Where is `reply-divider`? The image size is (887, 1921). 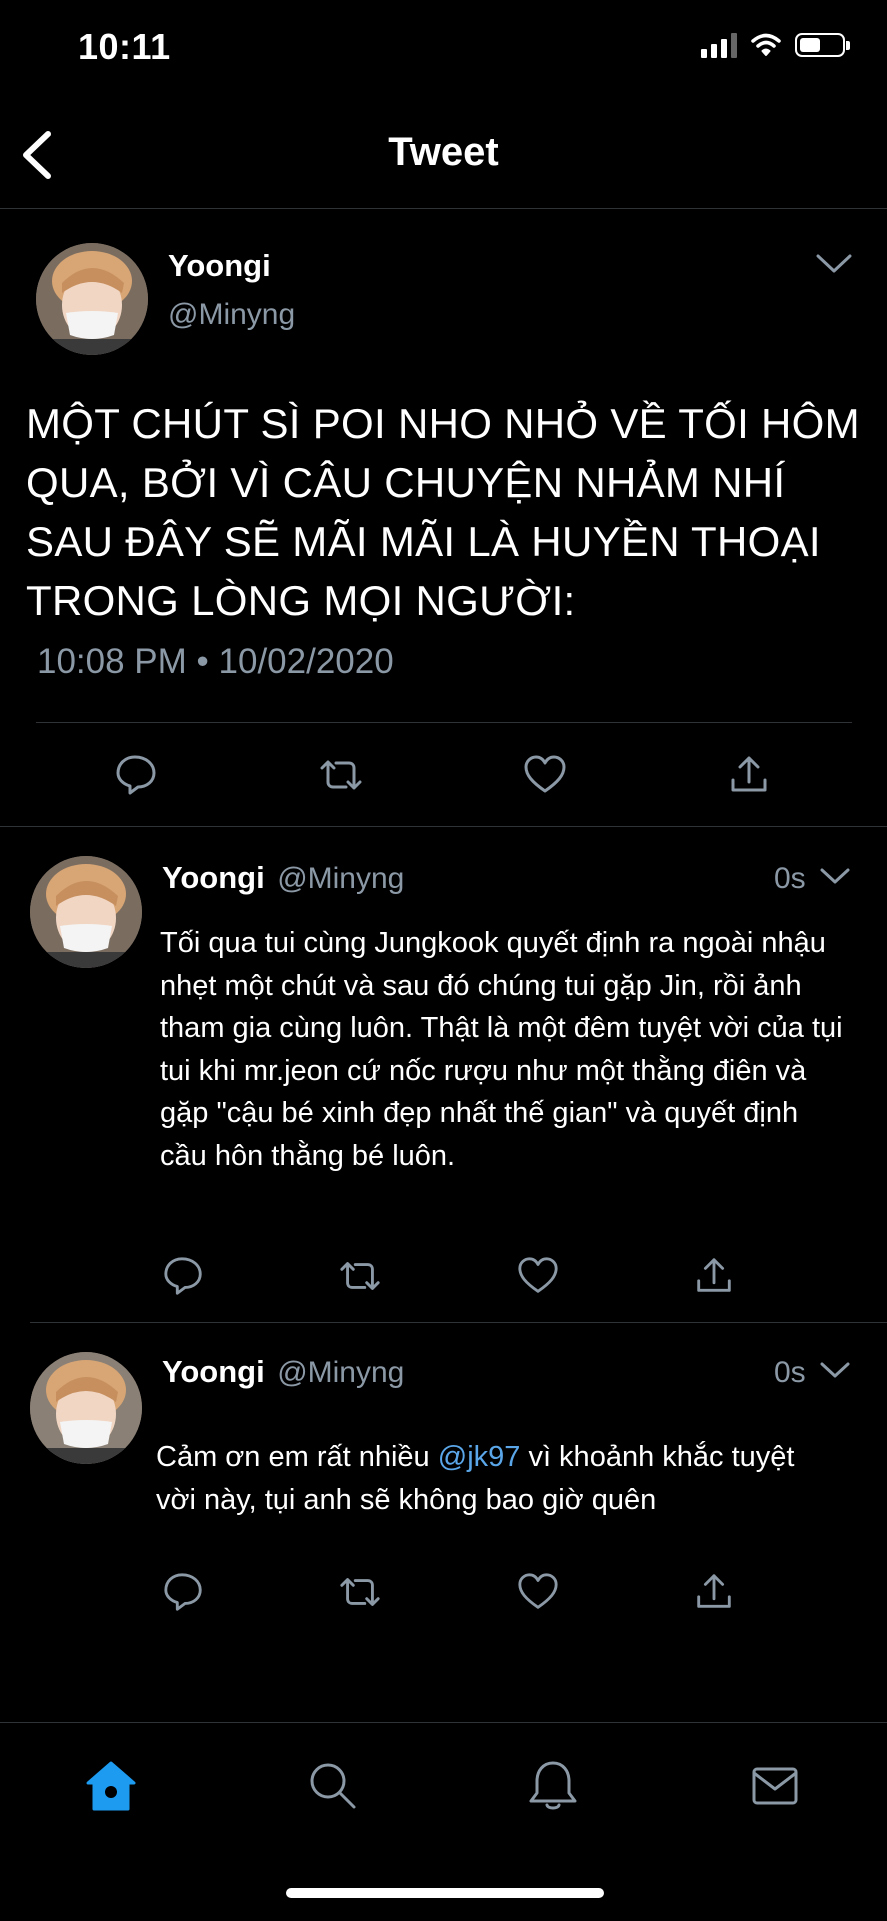 reply-divider is located at coordinates (458, 1322).